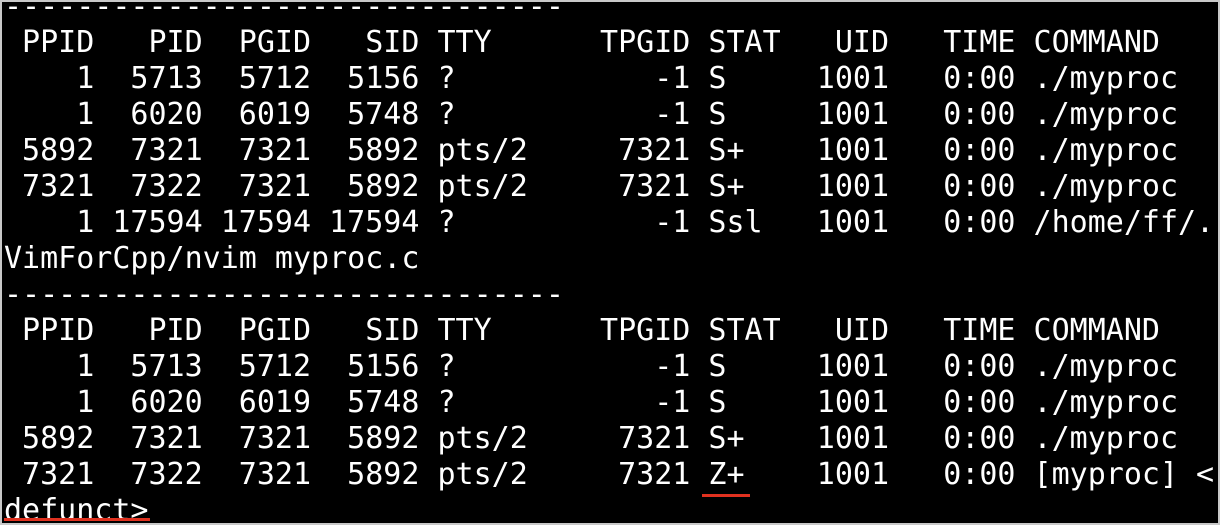 This screenshot has width=1220, height=525. What do you see at coordinates (77, 519) in the screenshot?
I see `defunct-underline` at bounding box center [77, 519].